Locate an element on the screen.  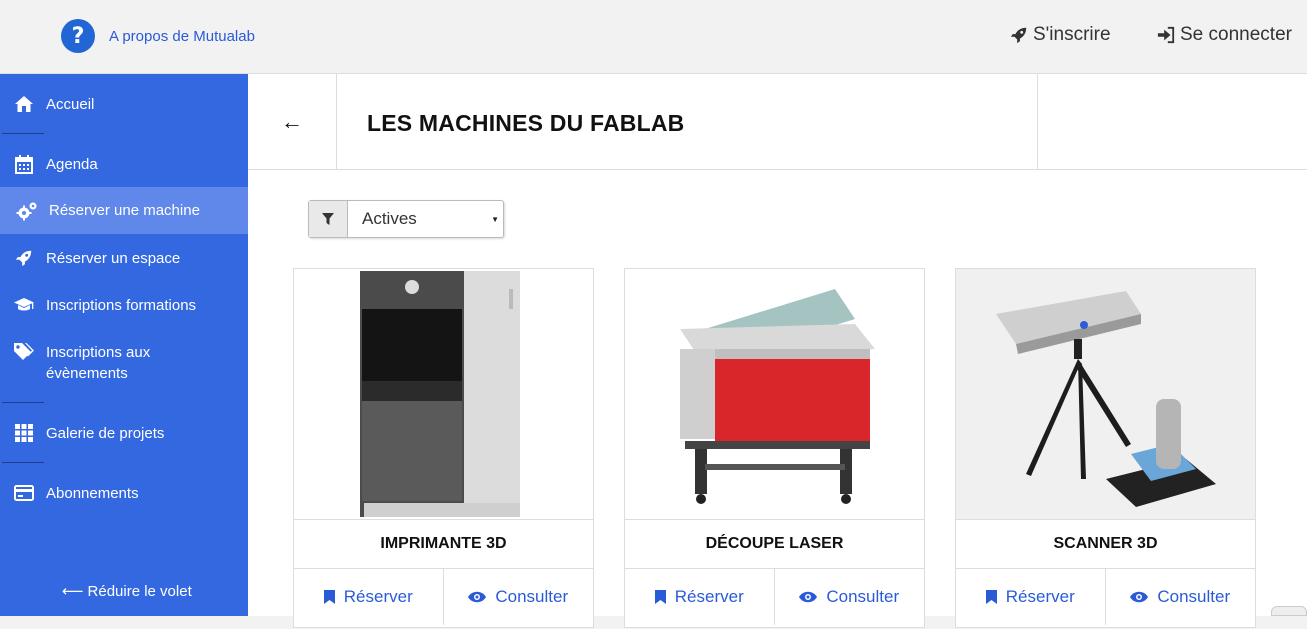
arrow-left-icon: ← is located at coordinates (292, 121).